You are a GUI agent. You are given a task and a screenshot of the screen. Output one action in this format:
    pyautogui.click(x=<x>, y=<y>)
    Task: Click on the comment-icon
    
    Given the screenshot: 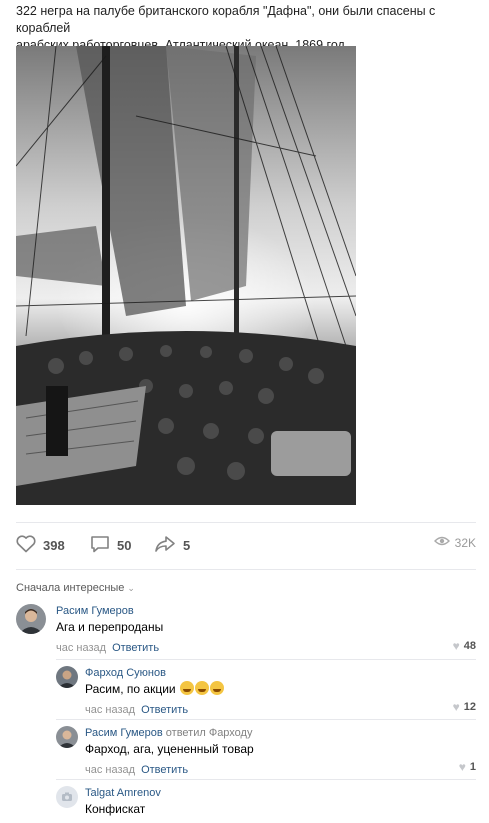 What is the action you would take?
    pyautogui.click(x=100, y=545)
    